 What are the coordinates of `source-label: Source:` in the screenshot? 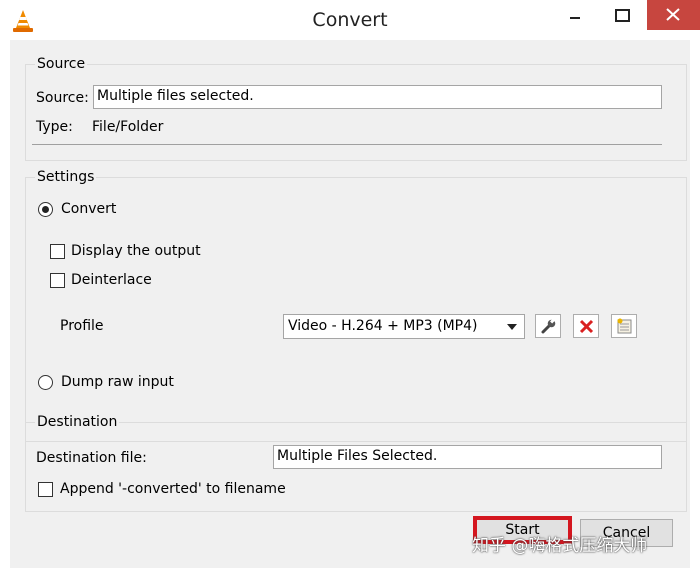 It's located at (62, 98).